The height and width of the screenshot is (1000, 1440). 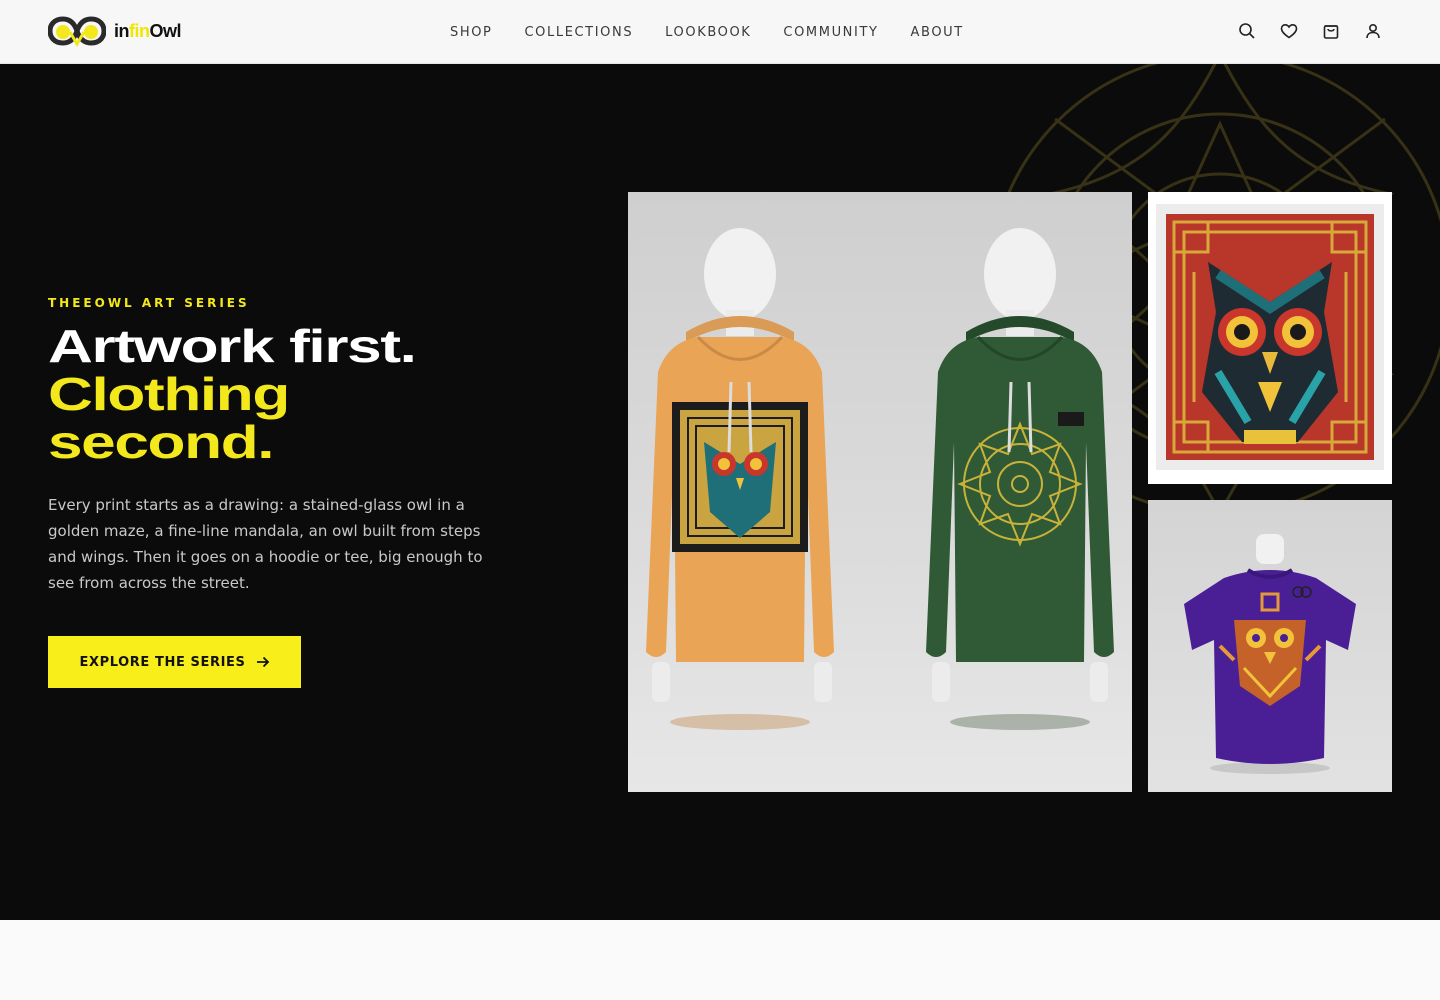 I want to click on brand-suffix: Owl, so click(x=165, y=30).